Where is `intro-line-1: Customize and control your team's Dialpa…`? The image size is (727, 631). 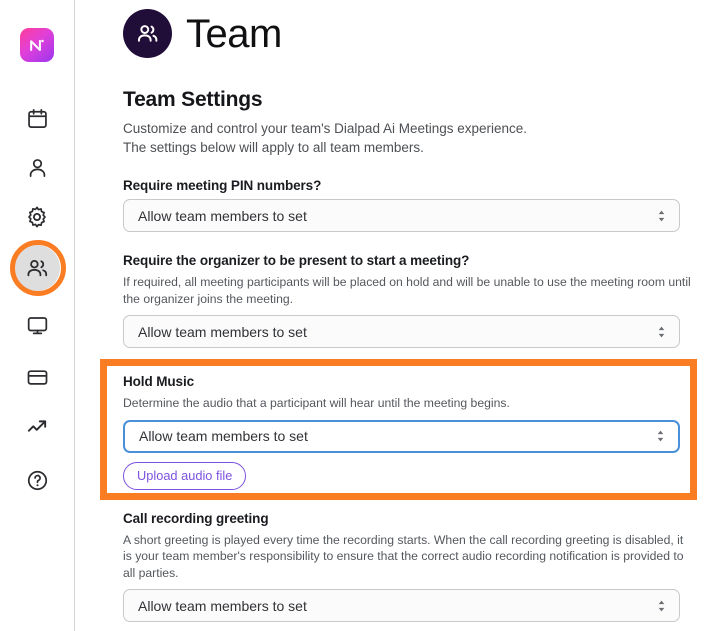
intro-line-1: Customize and control your team's Dialpa… is located at coordinates (325, 128).